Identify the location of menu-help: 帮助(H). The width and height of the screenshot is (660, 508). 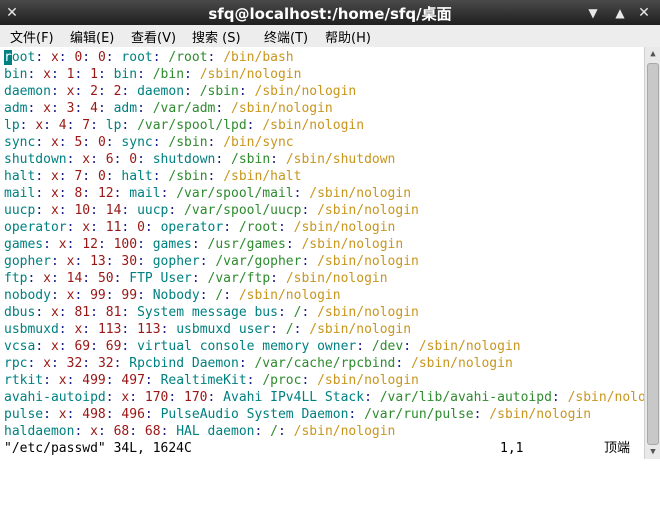
(348, 36).